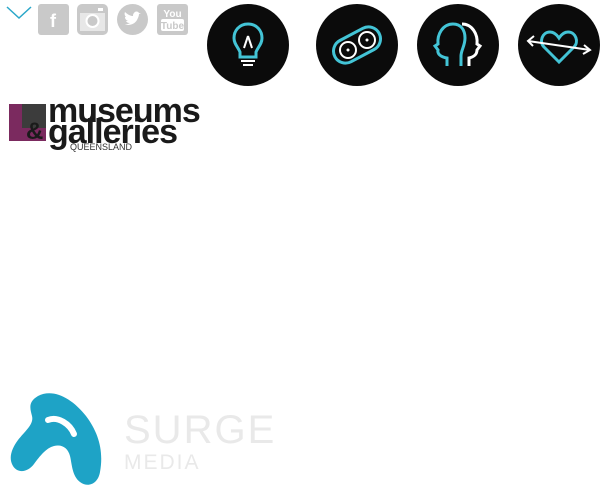  I want to click on heart-arrow-icon, so click(559, 45).